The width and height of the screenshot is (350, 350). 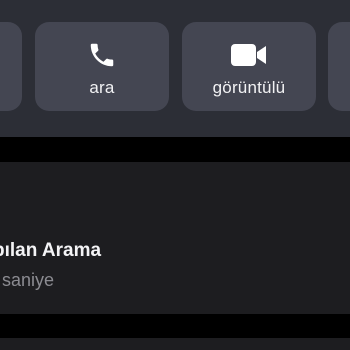 What do you see at coordinates (51, 250) in the screenshot?
I see `call-type-title: pılan Arama` at bounding box center [51, 250].